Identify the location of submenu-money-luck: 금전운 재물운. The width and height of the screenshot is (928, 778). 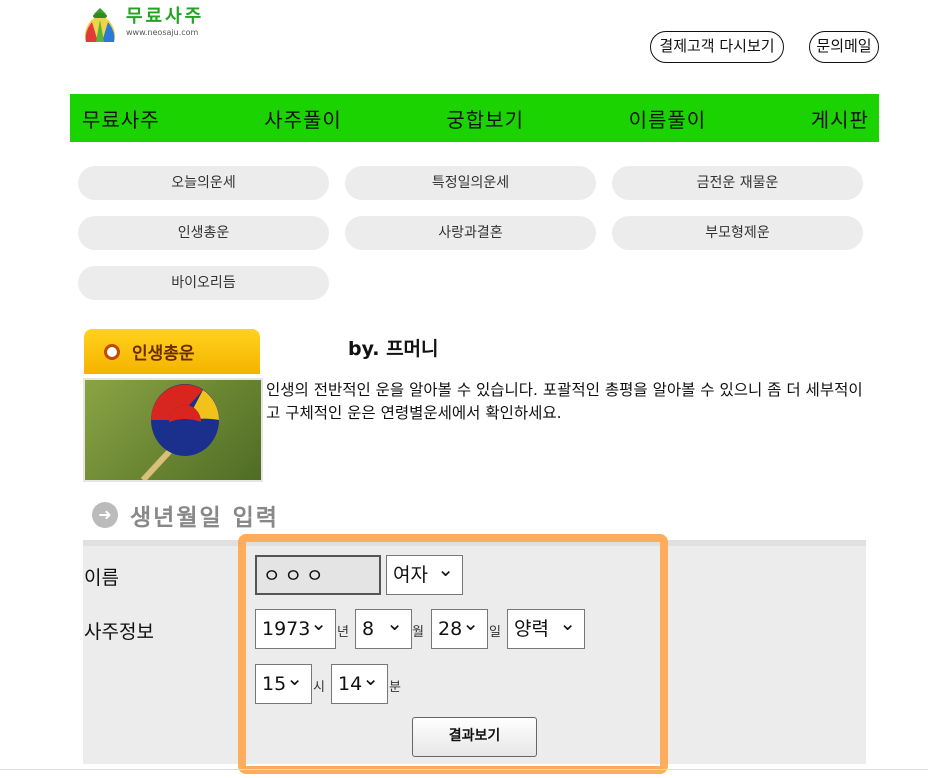
(737, 183).